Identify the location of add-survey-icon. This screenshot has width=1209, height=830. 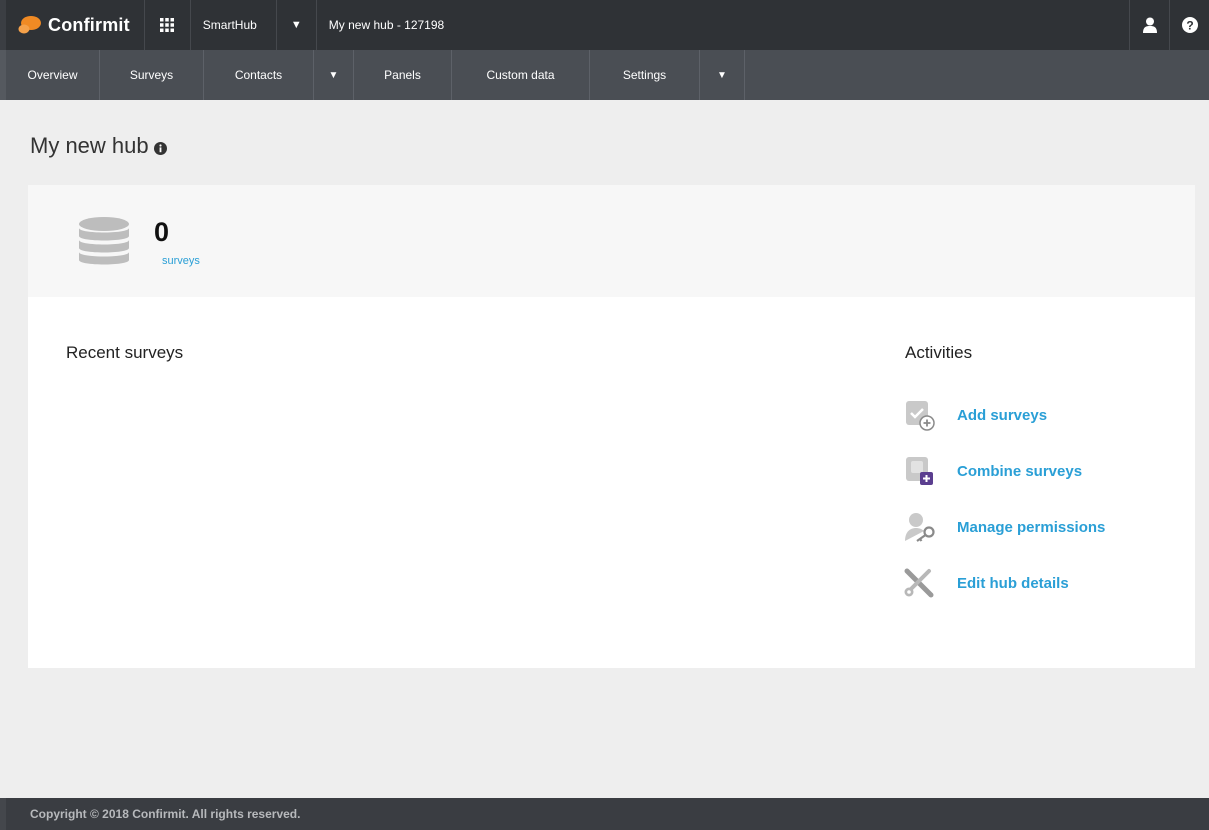
(921, 415).